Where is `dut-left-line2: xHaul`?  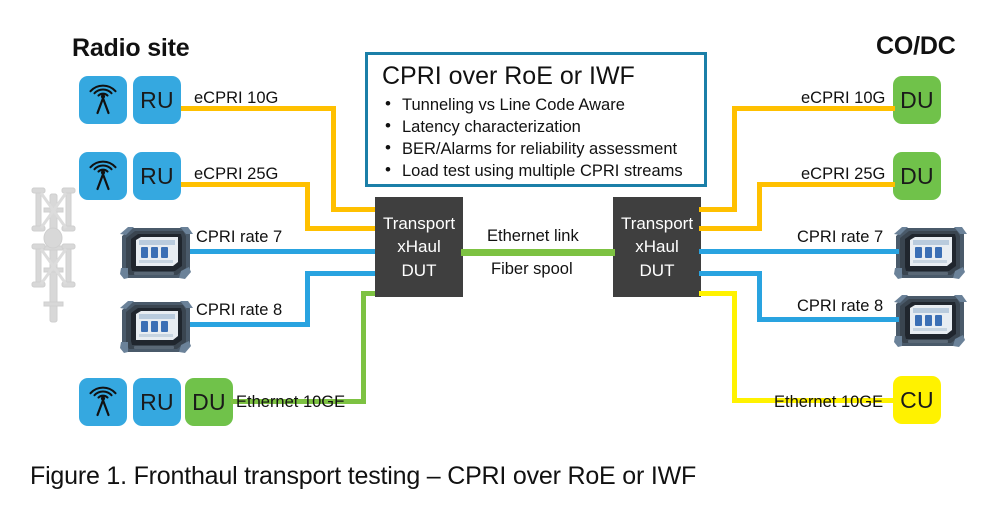 dut-left-line2: xHaul is located at coordinates (419, 247).